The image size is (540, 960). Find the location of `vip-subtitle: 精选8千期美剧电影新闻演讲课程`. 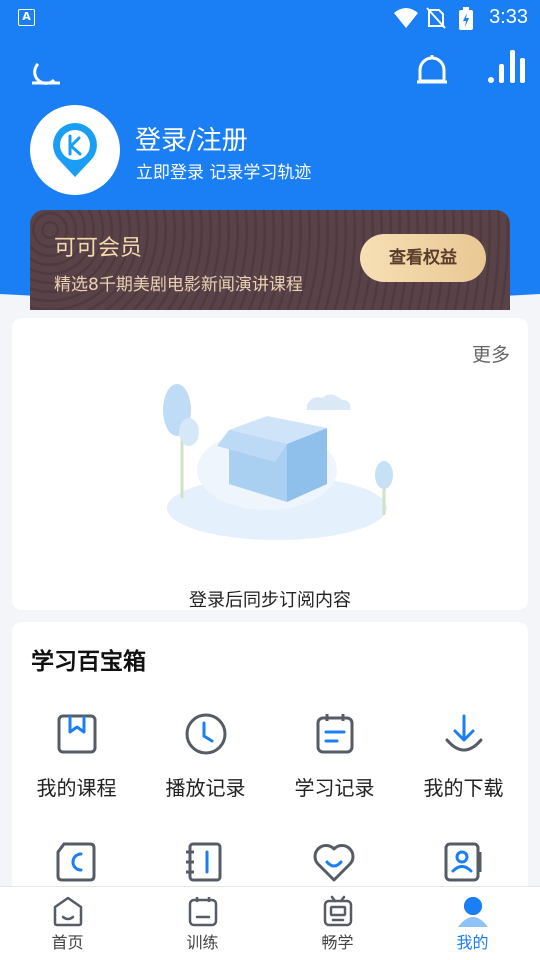

vip-subtitle: 精选8千期美剧电影新闻演讲课程 is located at coordinates (178, 285).